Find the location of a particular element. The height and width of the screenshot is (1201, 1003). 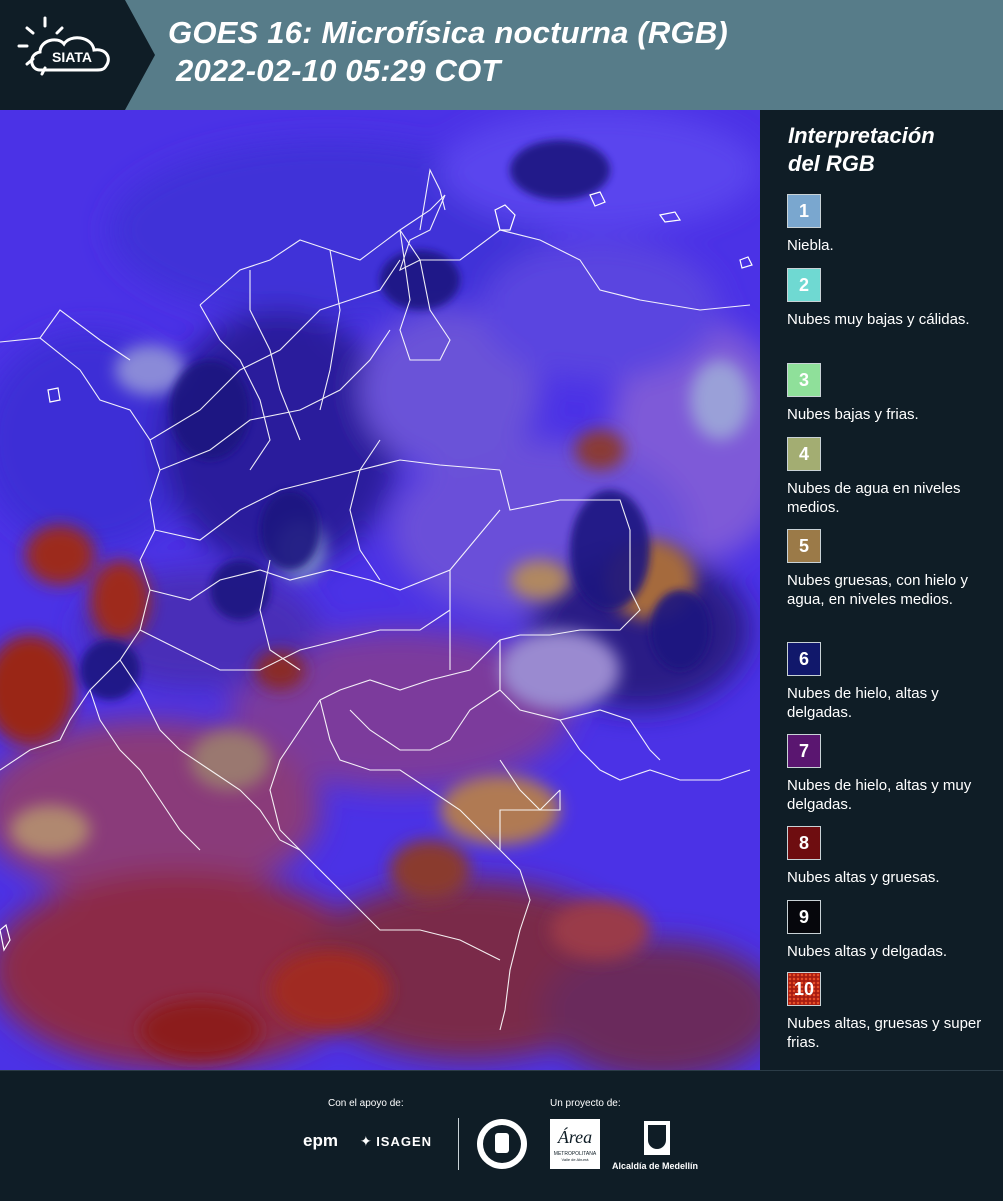

isagen-text: ISAGEN is located at coordinates (404, 1141).